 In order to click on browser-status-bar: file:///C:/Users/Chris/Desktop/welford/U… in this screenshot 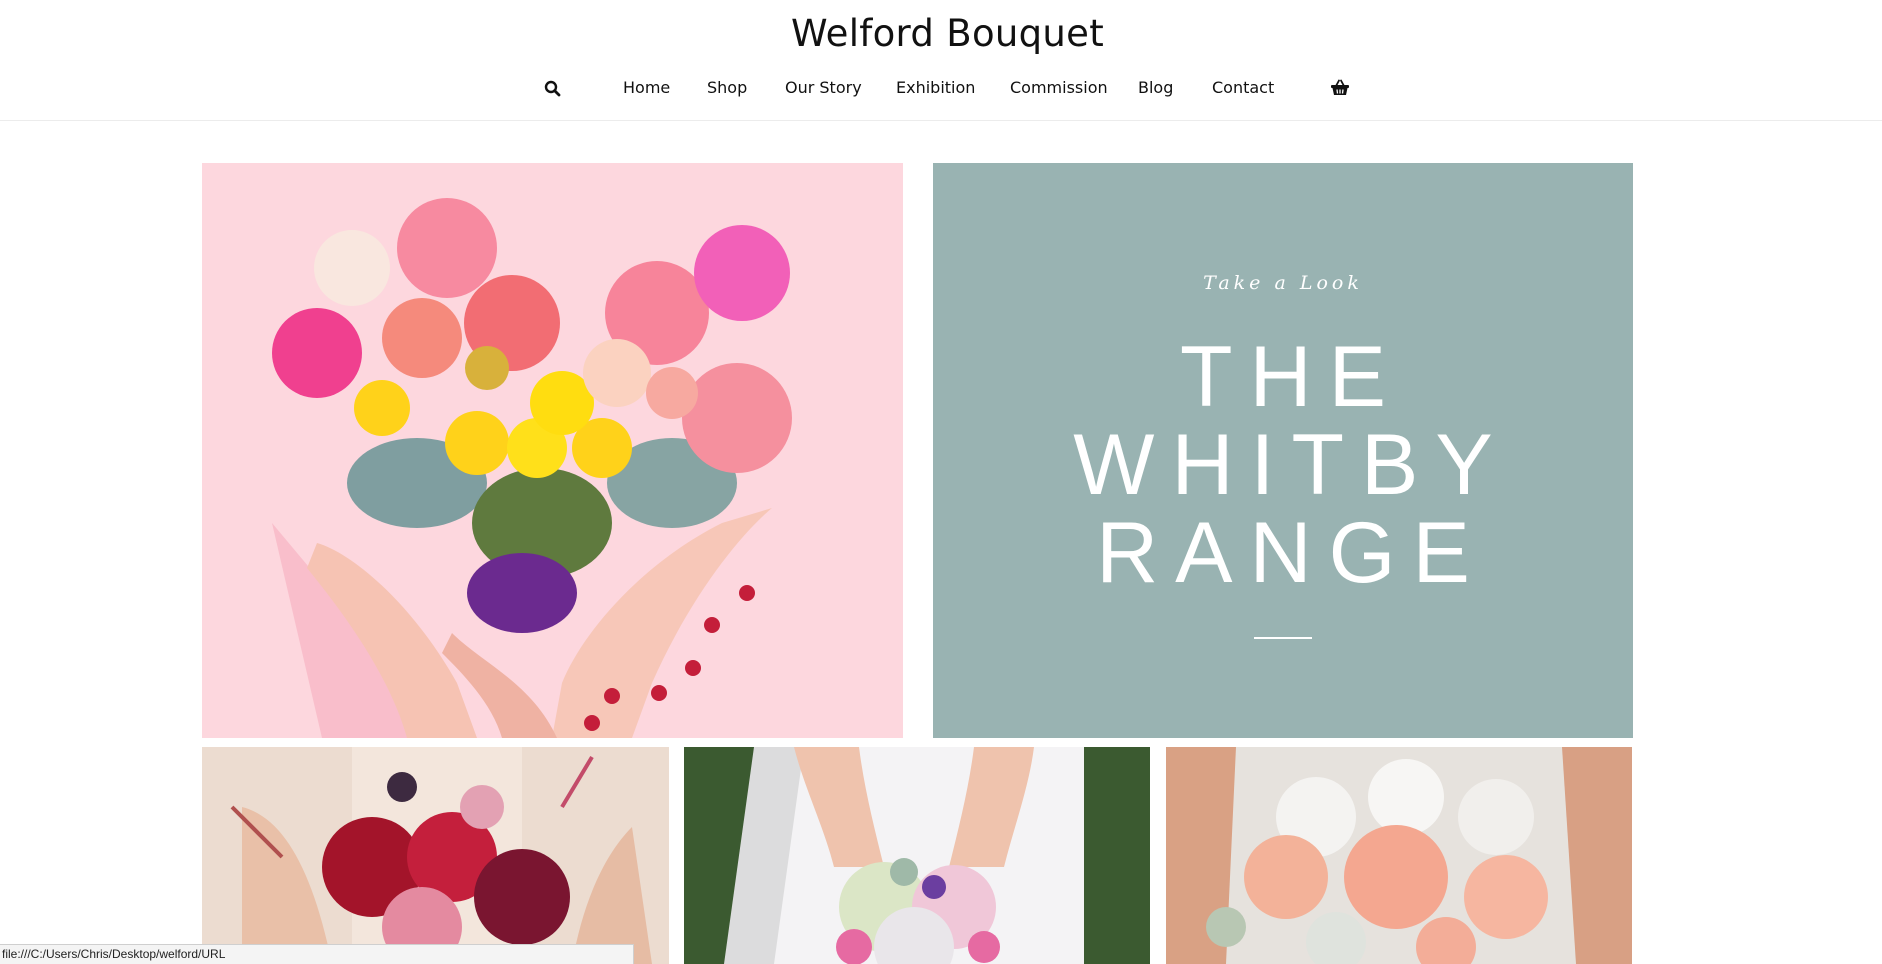, I will do `click(317, 954)`.